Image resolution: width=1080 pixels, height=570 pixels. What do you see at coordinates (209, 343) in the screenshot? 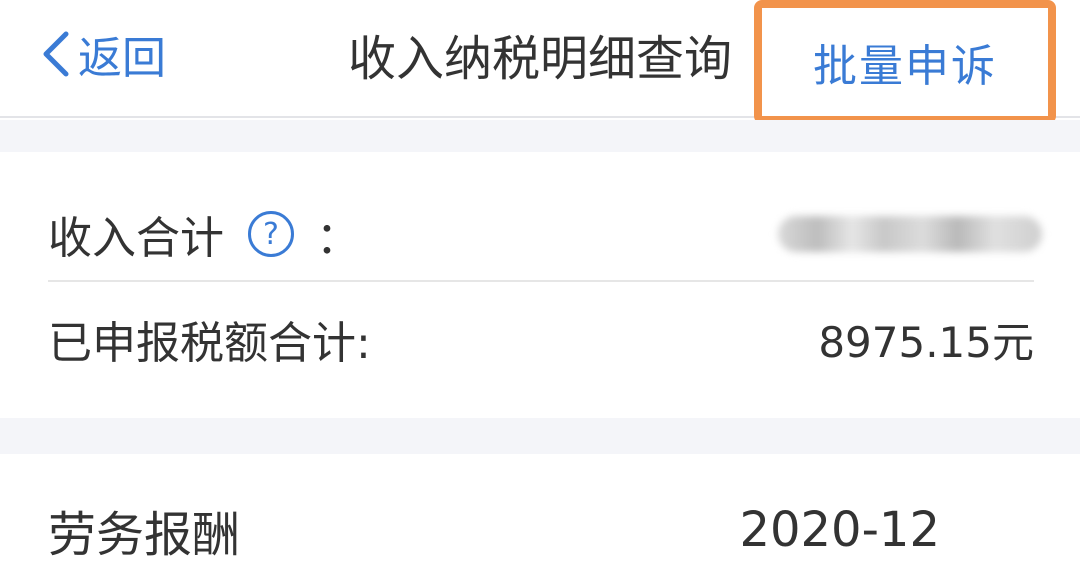
I see `declared-tax-label: 已申报税额合计:` at bounding box center [209, 343].